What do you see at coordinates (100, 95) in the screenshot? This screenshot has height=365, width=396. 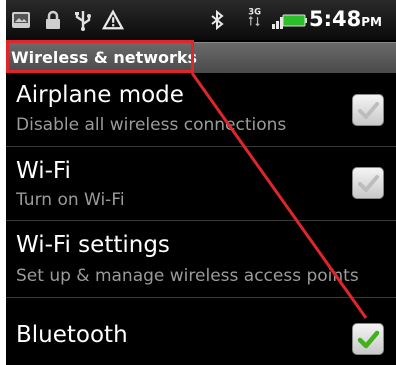 I see `setting-title: Airplane mode` at bounding box center [100, 95].